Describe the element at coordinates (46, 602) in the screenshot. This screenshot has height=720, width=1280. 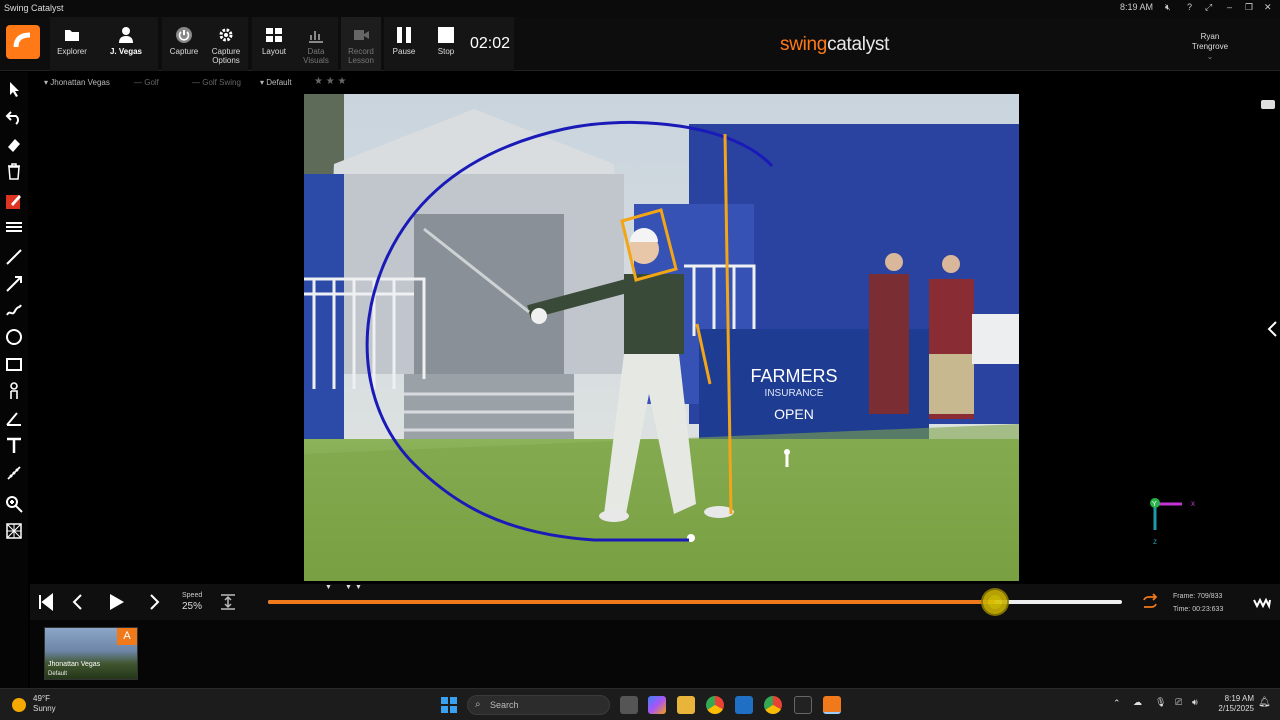
I see `skip-to-start-icon` at that location.